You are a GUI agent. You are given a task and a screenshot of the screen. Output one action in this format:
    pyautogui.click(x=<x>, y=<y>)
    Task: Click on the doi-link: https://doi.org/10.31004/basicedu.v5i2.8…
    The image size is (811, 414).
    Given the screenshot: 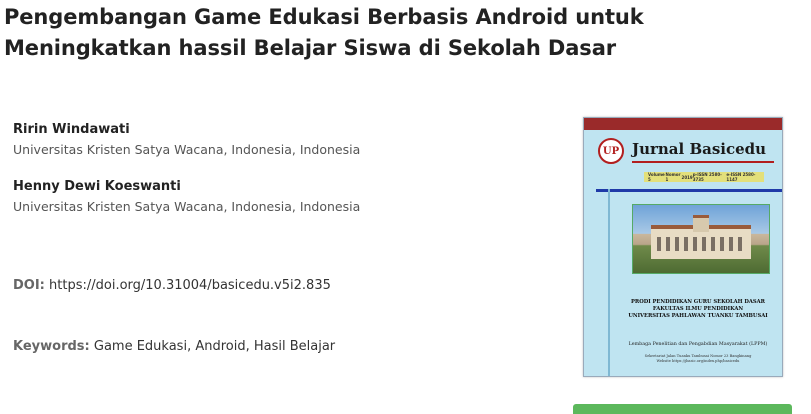 What is the action you would take?
    pyautogui.click(x=190, y=285)
    